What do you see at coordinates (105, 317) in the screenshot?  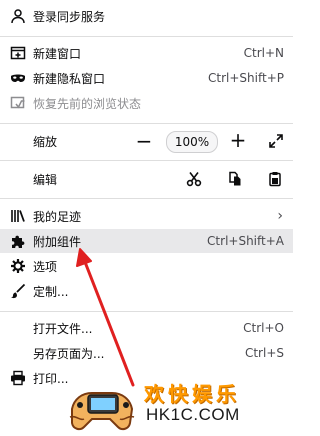 I see `annotation-arrow` at bounding box center [105, 317].